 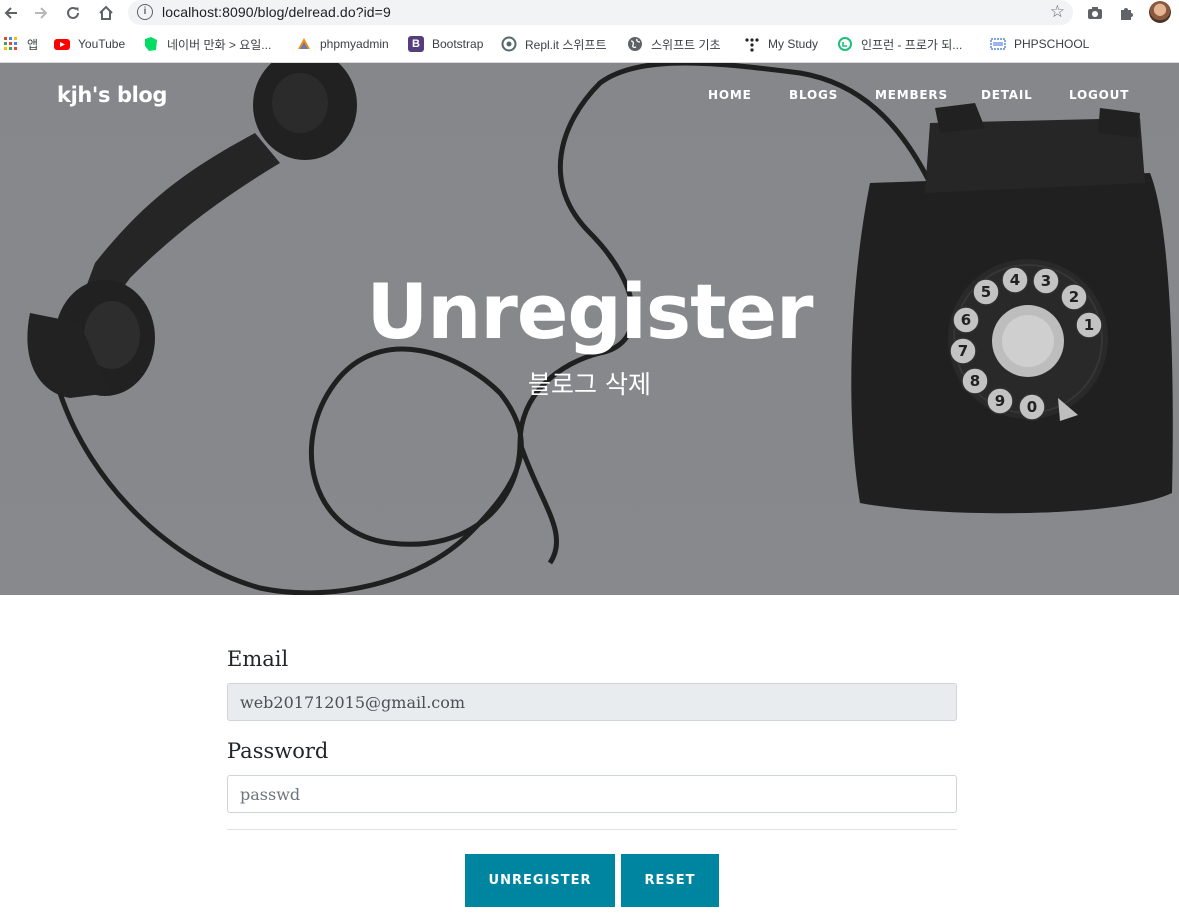 I want to click on bookmark-label: YouTube, so click(x=102, y=44).